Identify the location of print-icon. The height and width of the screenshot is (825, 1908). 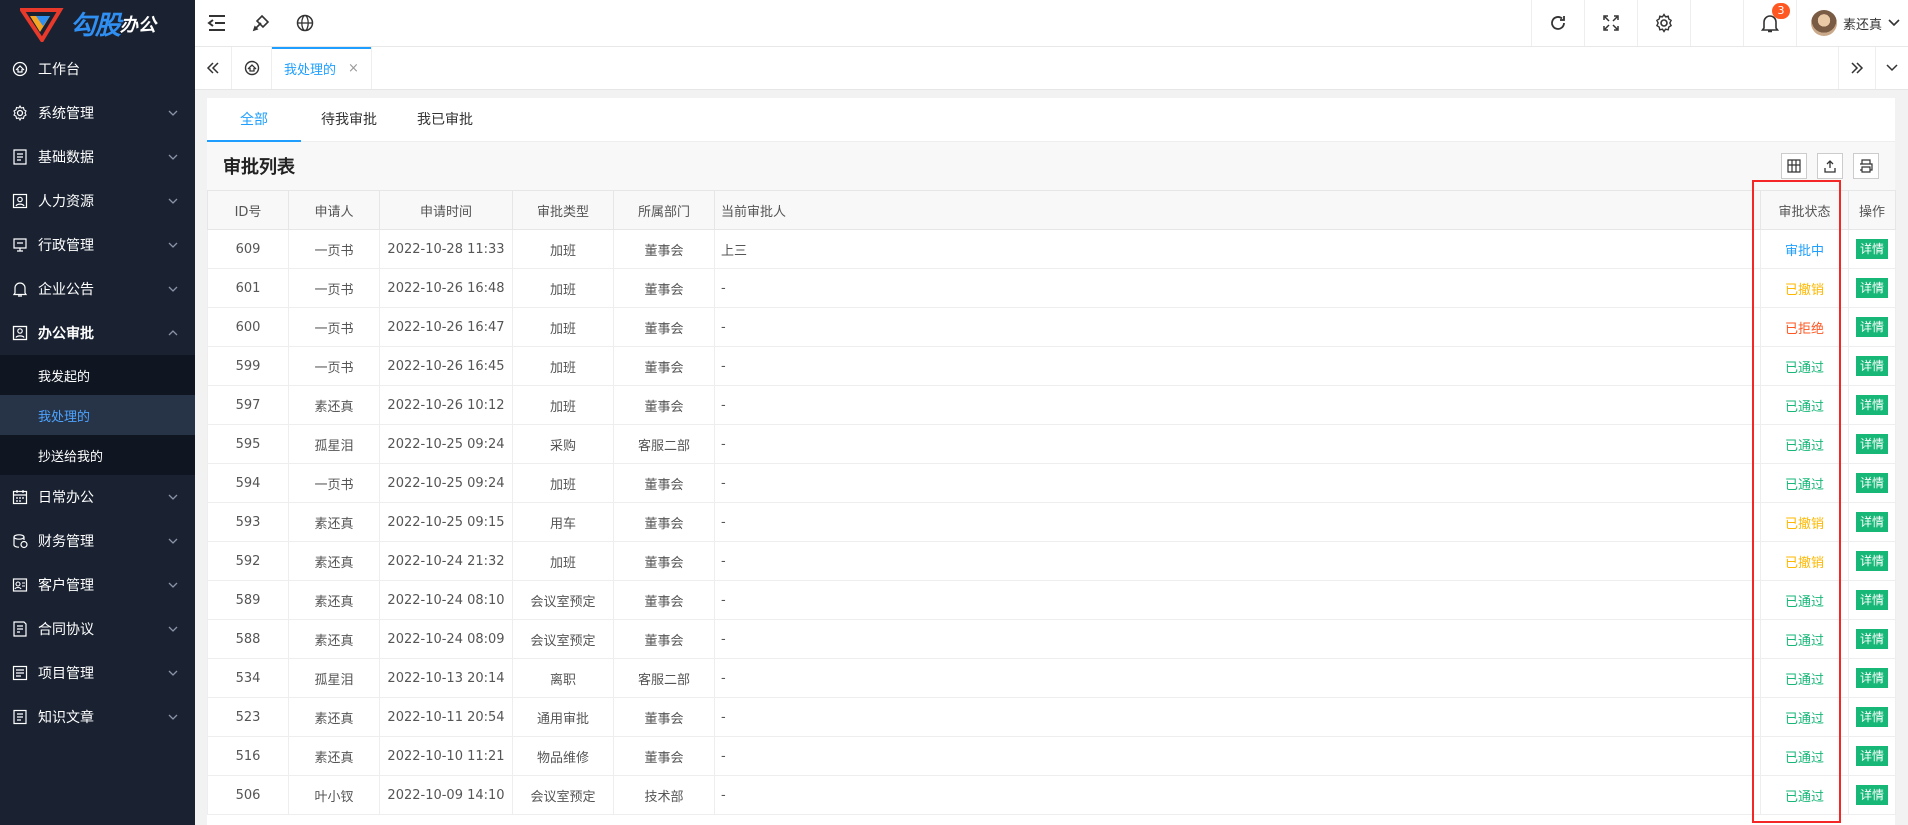
(1866, 166).